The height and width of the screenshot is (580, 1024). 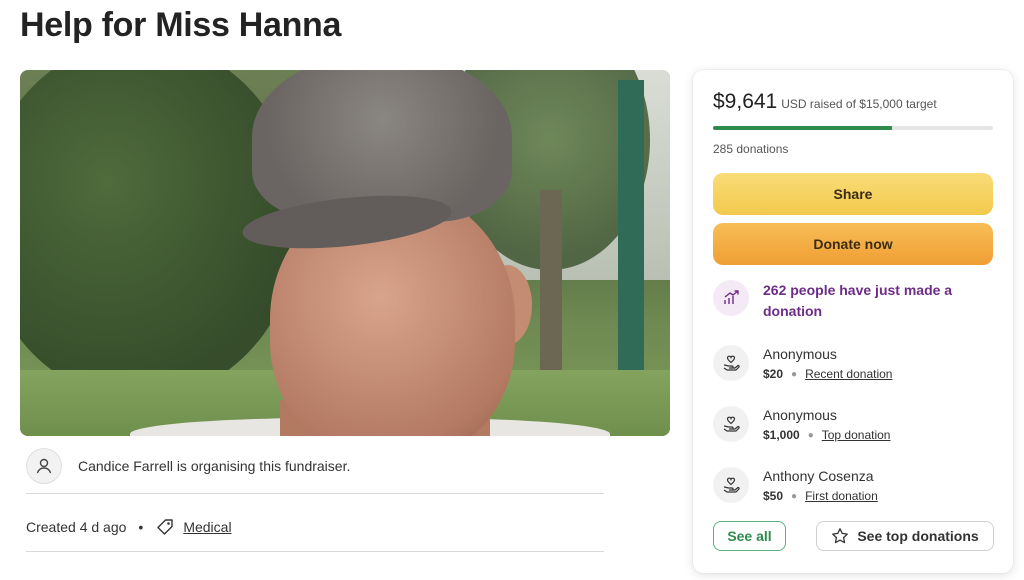 What do you see at coordinates (858, 300) in the screenshot?
I see `activity-text: 262 people have just made a donation` at bounding box center [858, 300].